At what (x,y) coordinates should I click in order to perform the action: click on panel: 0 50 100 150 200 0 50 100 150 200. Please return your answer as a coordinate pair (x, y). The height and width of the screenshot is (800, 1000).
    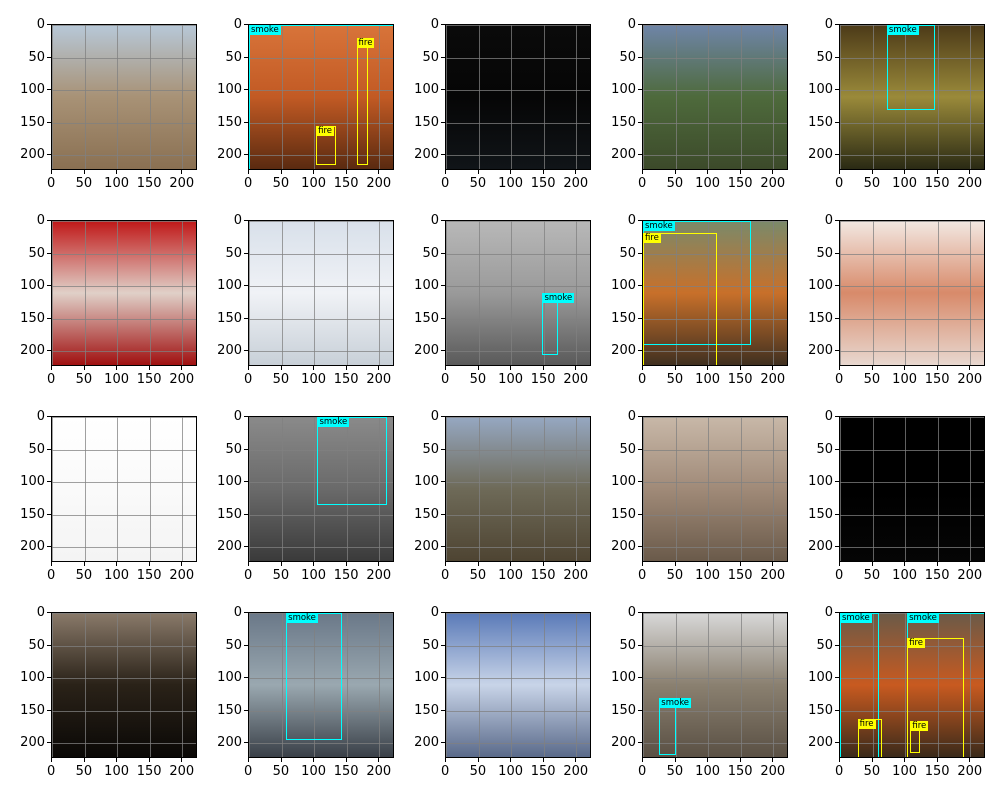
    Looking at the image, I should click on (98, 294).